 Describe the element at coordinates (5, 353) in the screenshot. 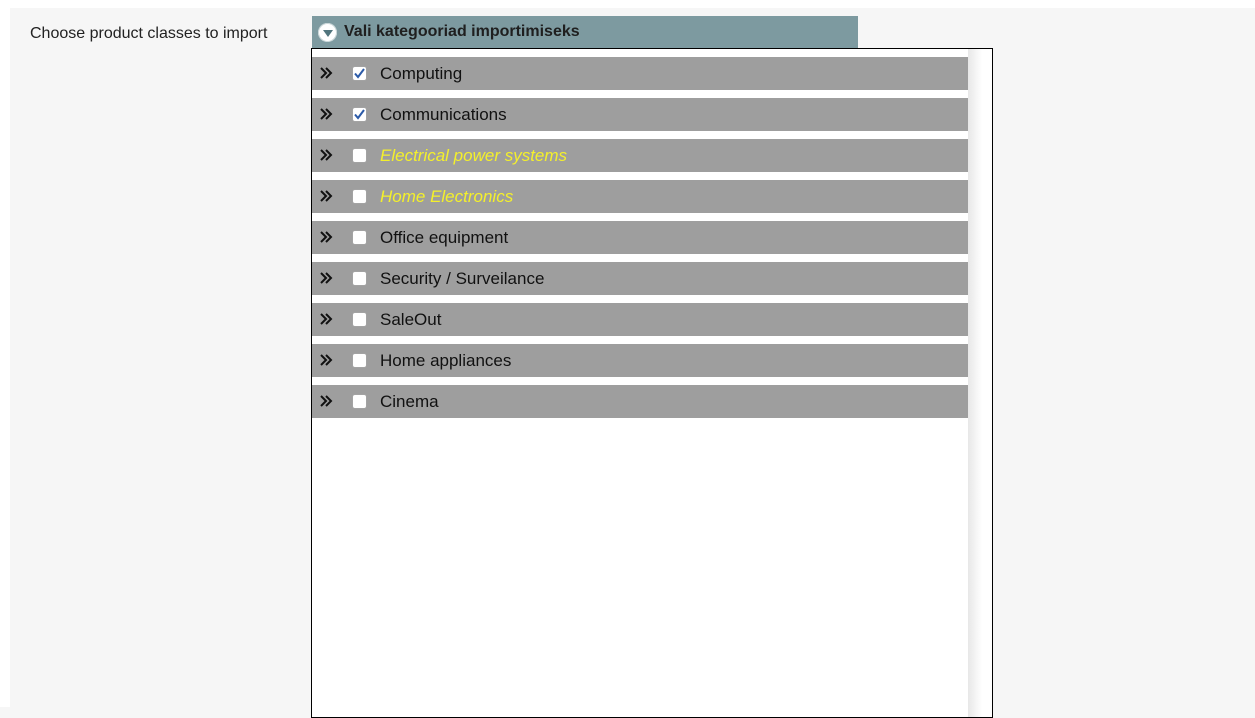

I see `page-left-strip` at that location.